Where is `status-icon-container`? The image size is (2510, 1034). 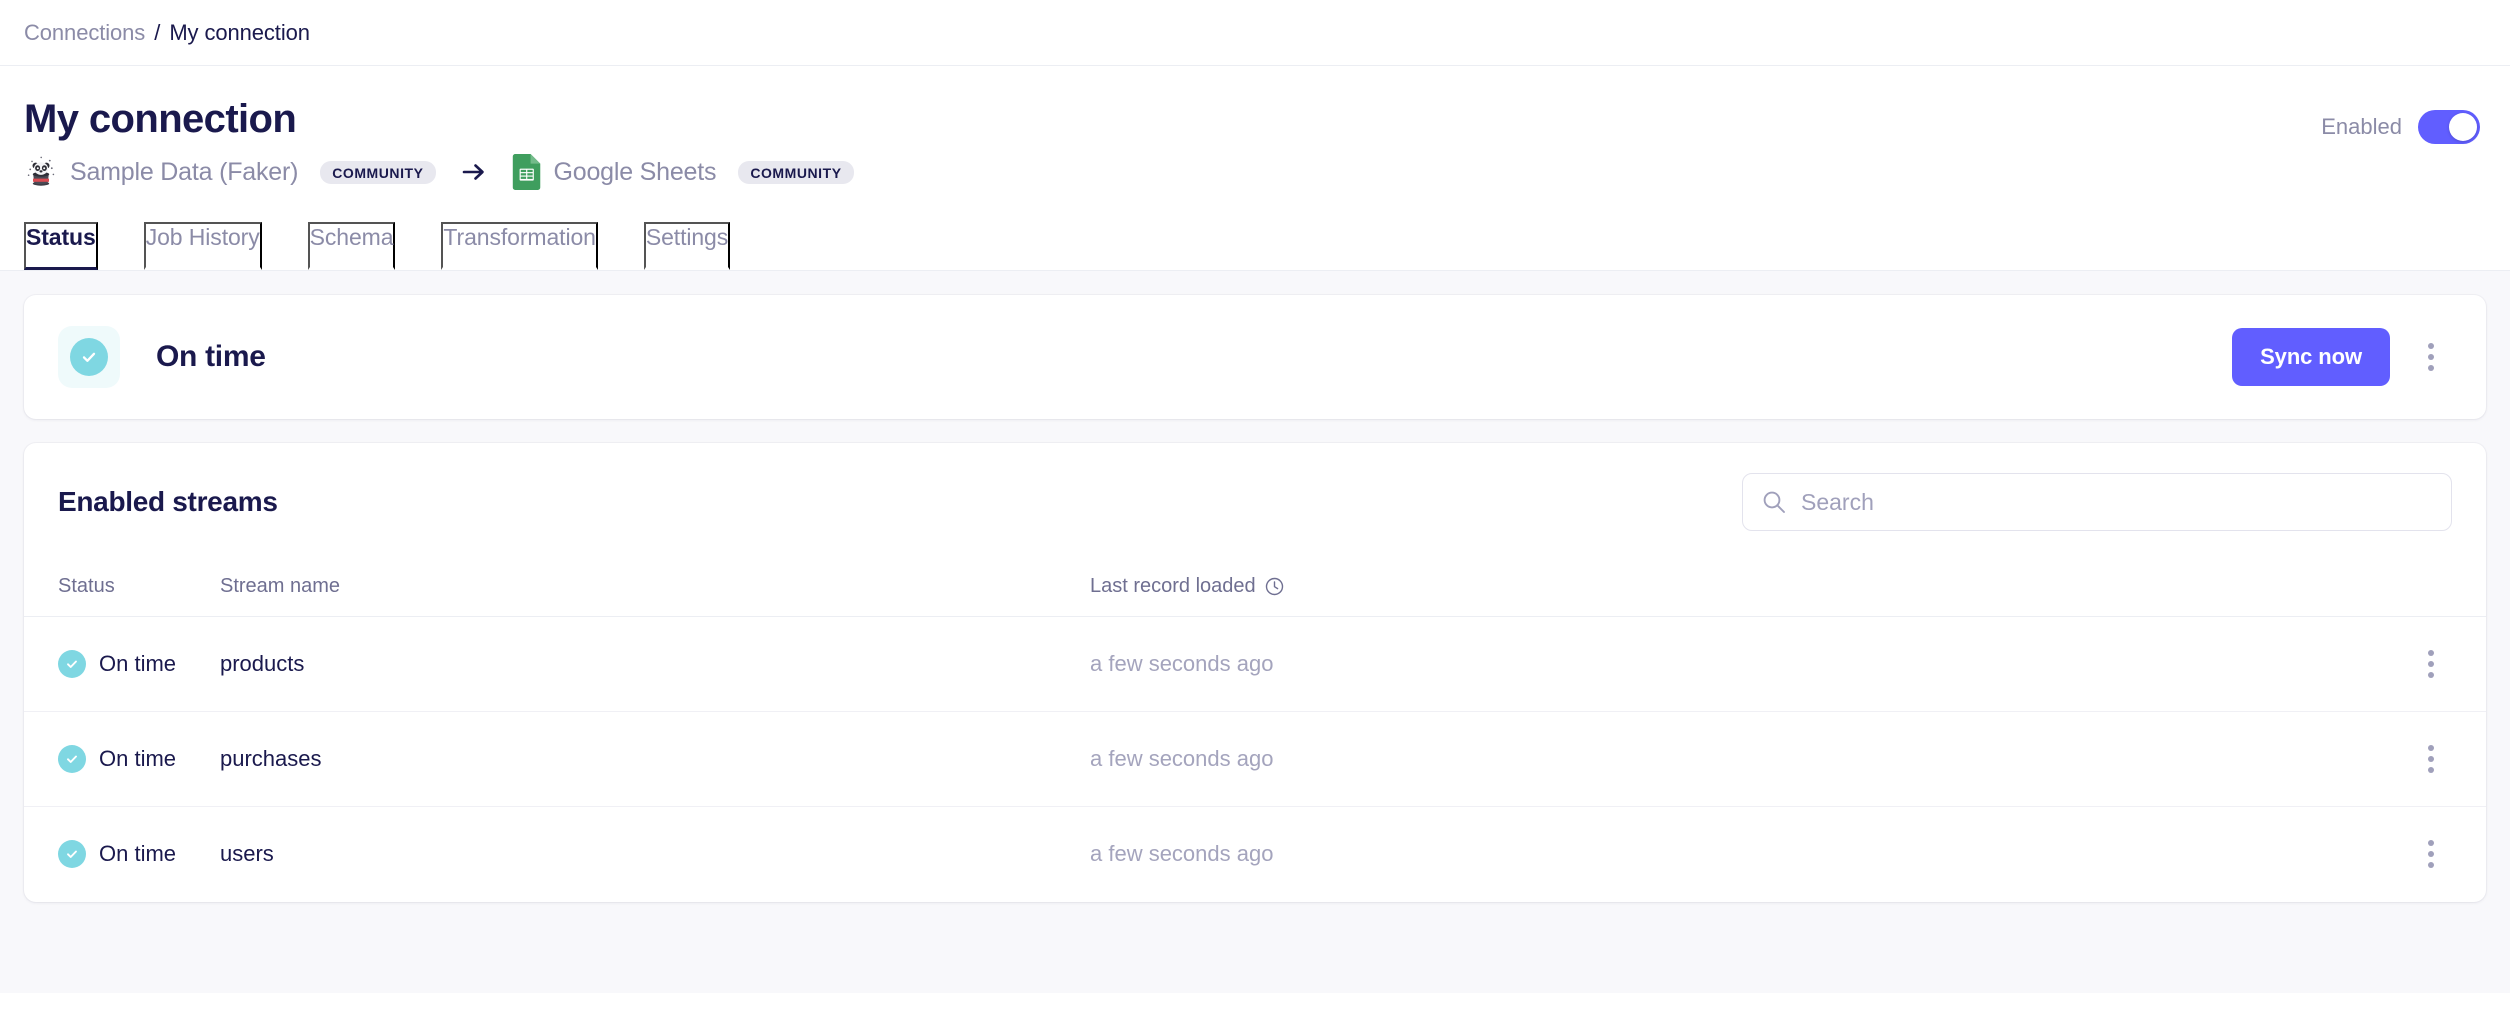
status-icon-container is located at coordinates (89, 357).